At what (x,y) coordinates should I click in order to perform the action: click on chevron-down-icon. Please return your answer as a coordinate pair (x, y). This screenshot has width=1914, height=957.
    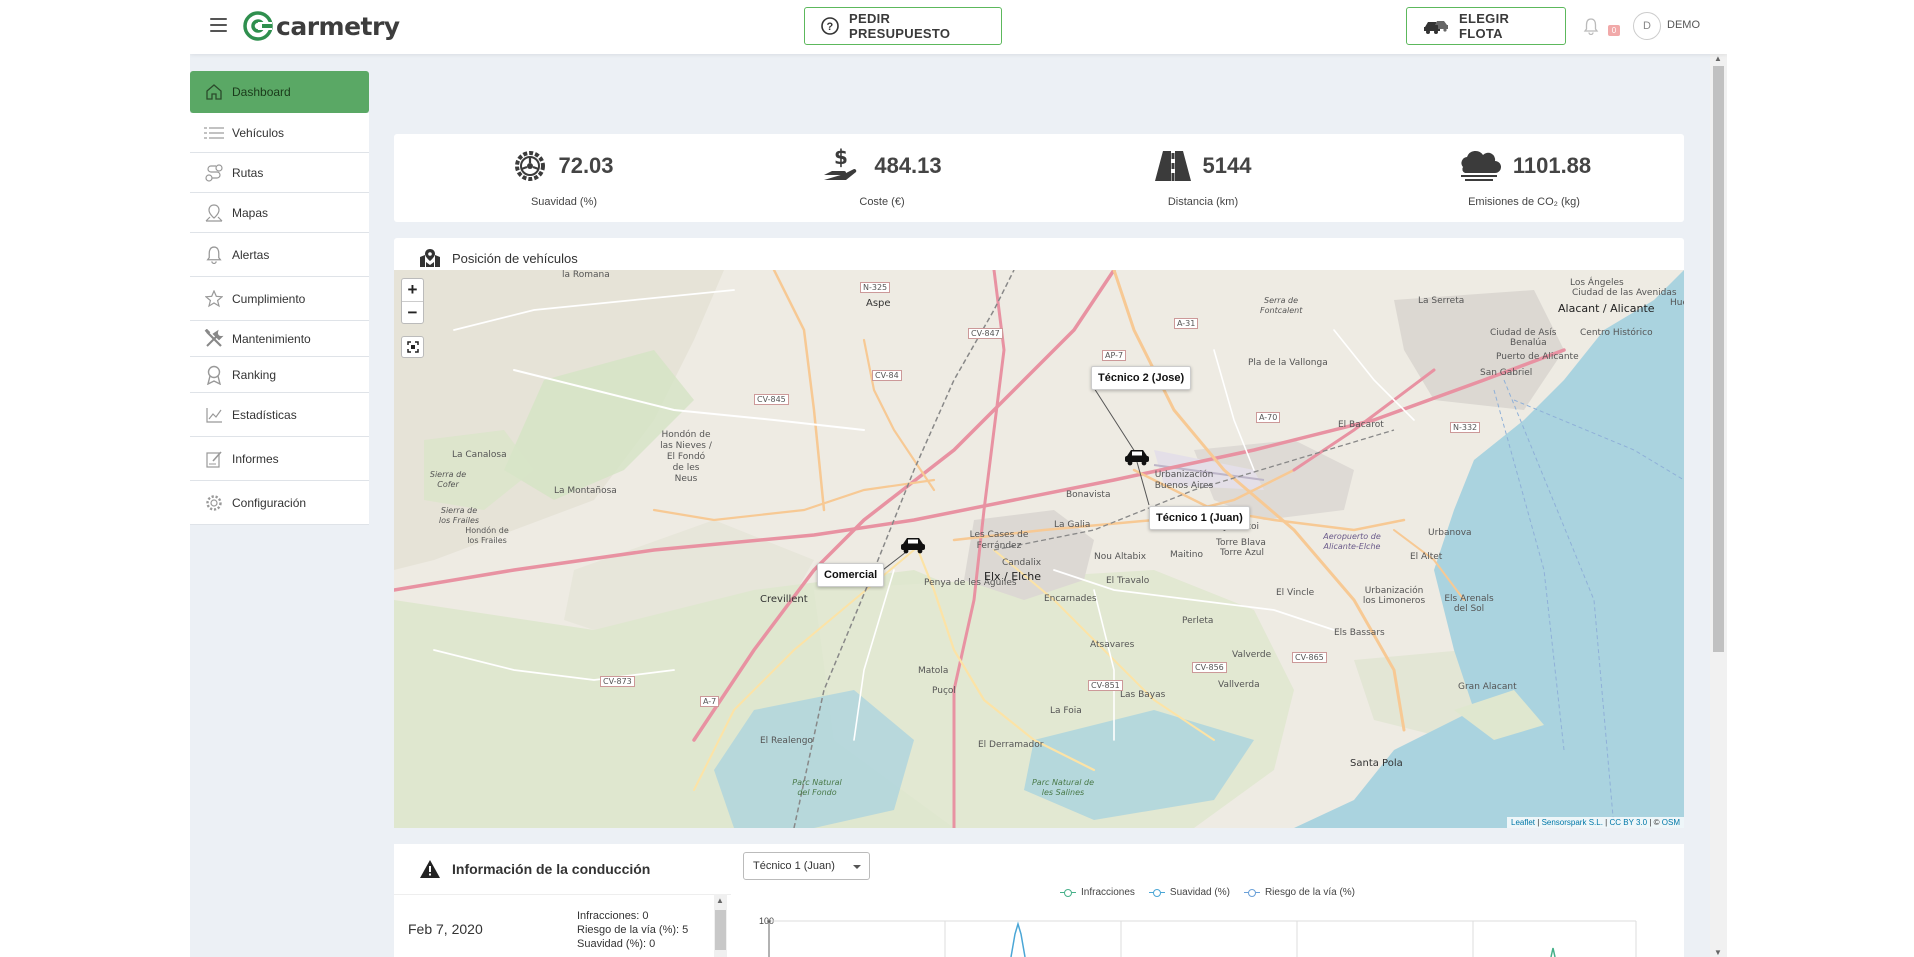
    Looking at the image, I should click on (857, 867).